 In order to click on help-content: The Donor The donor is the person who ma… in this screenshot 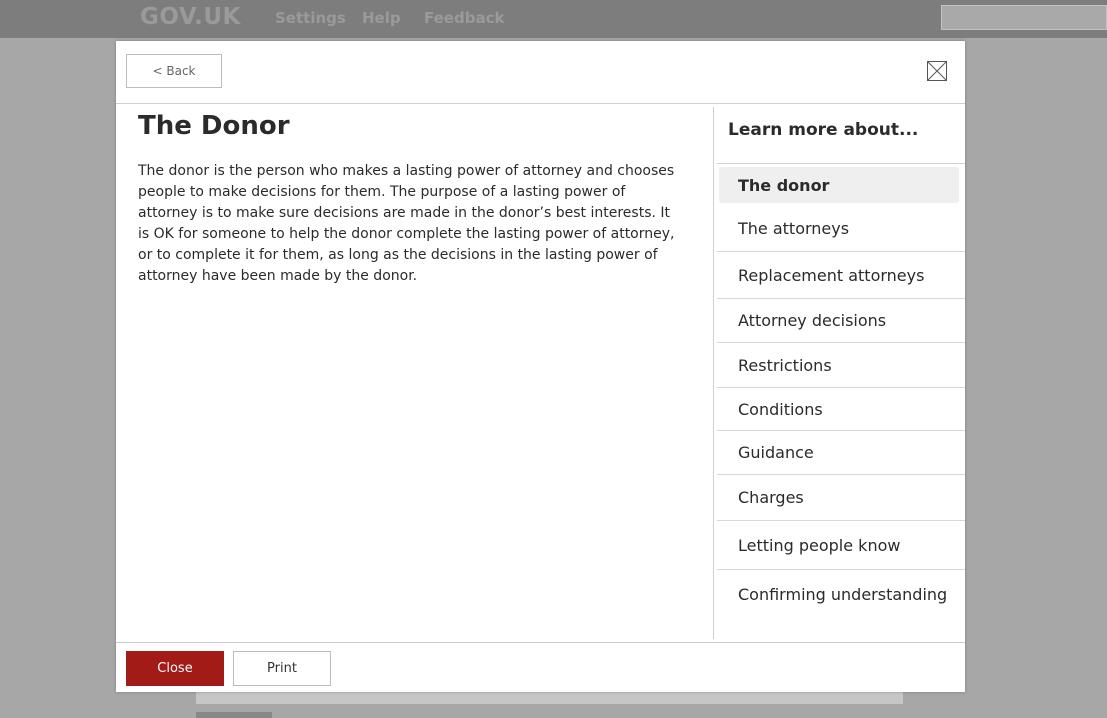, I will do `click(410, 197)`.